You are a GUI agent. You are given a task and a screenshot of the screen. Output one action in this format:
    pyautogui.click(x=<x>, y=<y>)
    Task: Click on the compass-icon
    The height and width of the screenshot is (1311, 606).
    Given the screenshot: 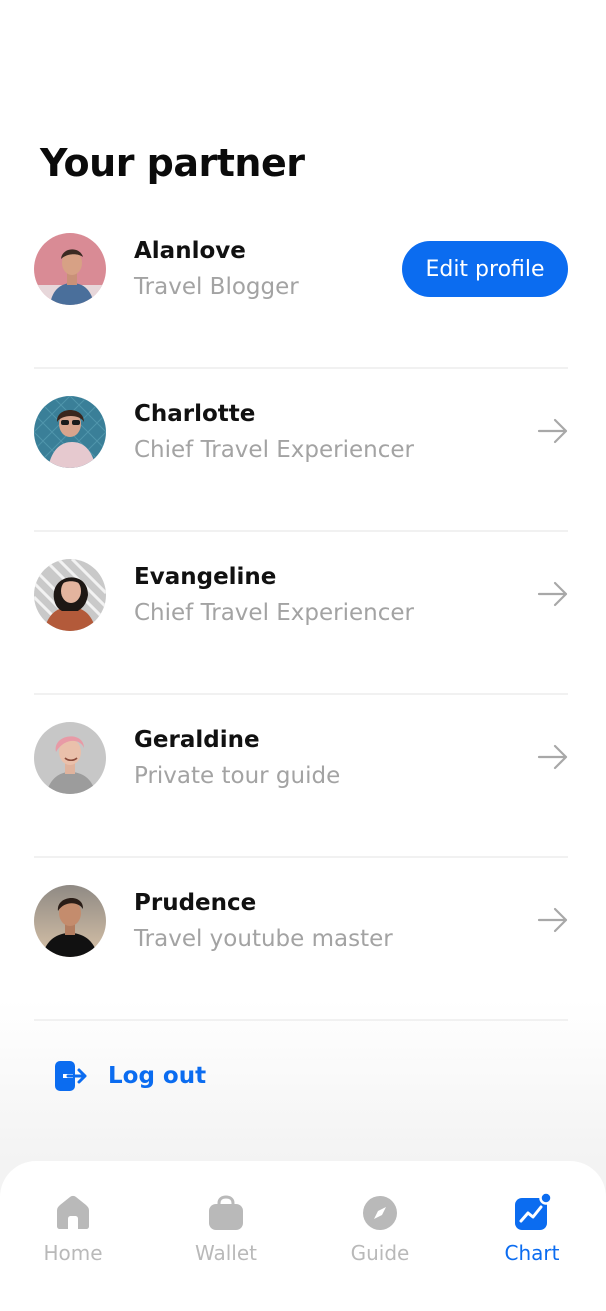 What is the action you would take?
    pyautogui.click(x=380, y=1213)
    